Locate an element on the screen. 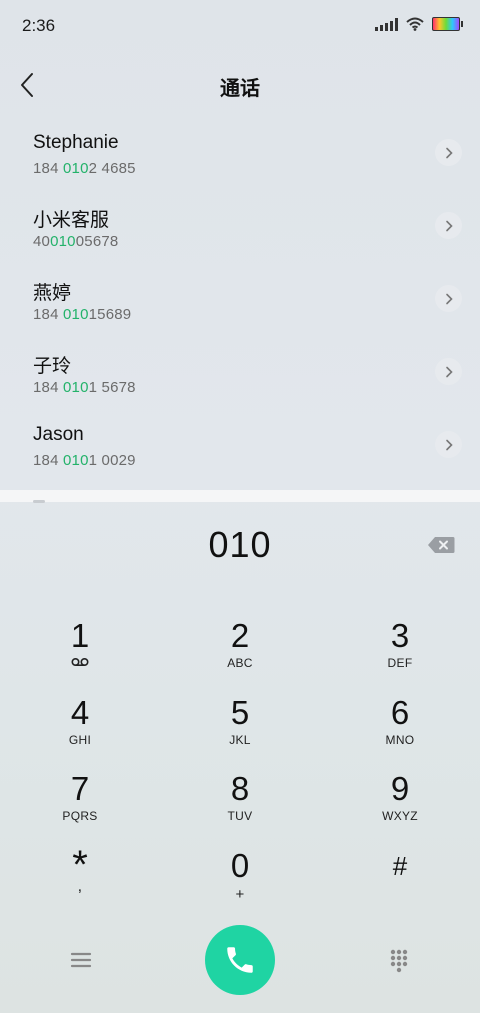 The width and height of the screenshot is (480, 1013). key-hash: # is located at coordinates (400, 881).